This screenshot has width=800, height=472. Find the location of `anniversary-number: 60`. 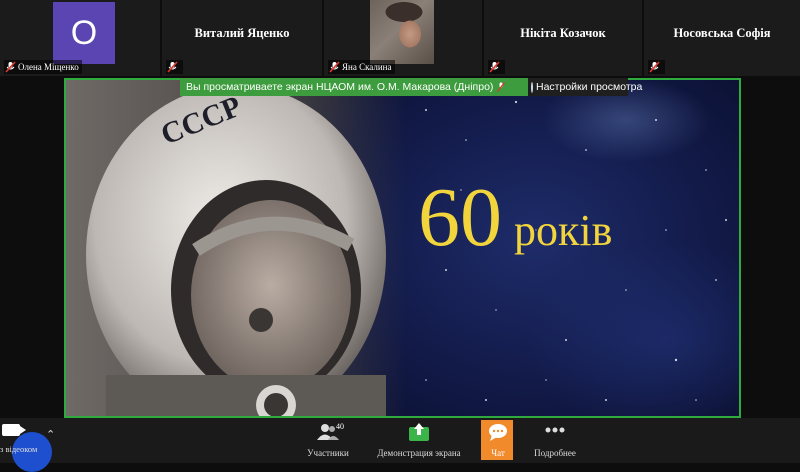

anniversary-number: 60 is located at coordinates (460, 217).